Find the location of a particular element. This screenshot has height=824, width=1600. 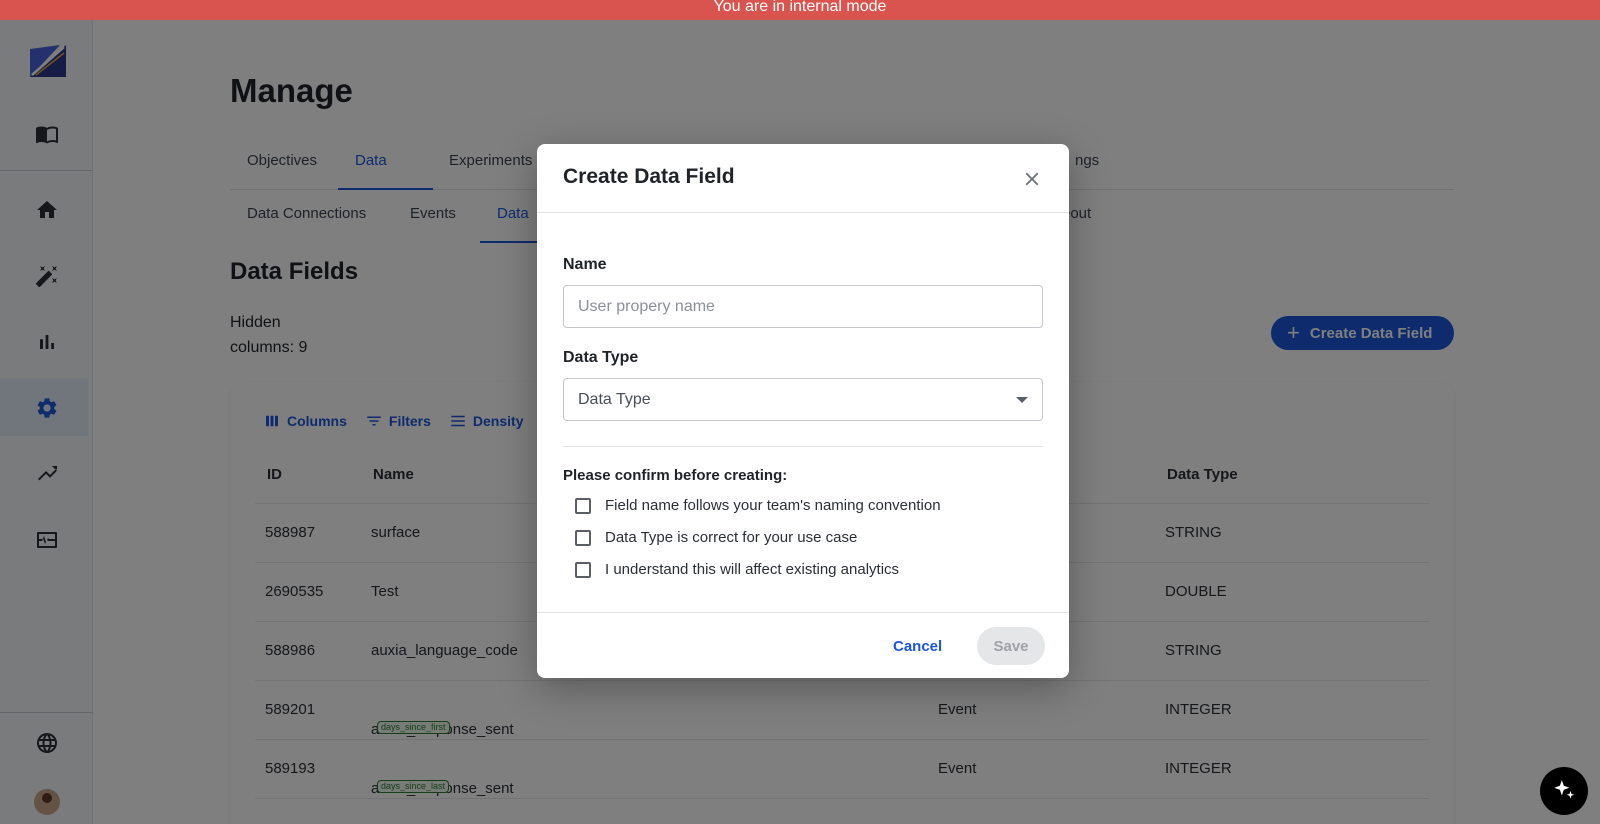

ai-assistant-button is located at coordinates (1564, 791).